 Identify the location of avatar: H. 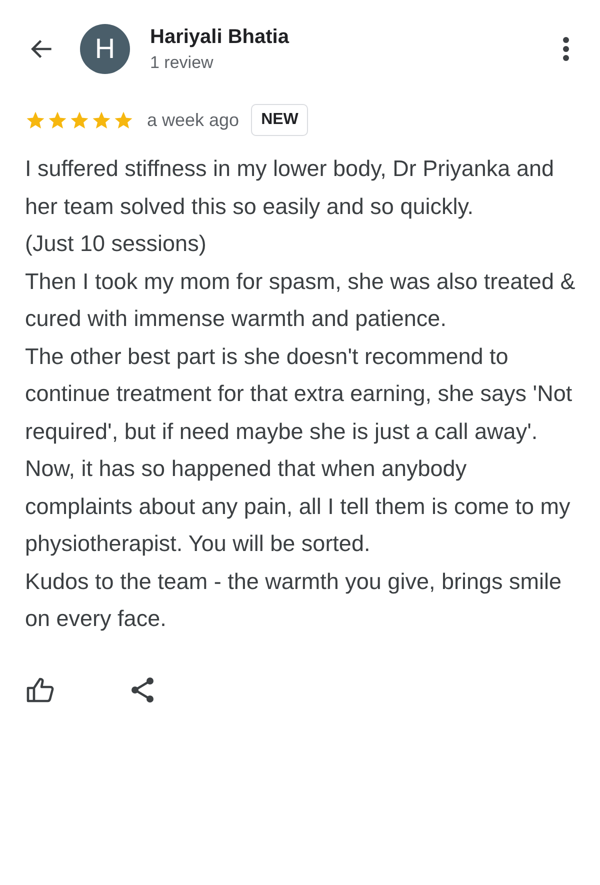
(105, 49).